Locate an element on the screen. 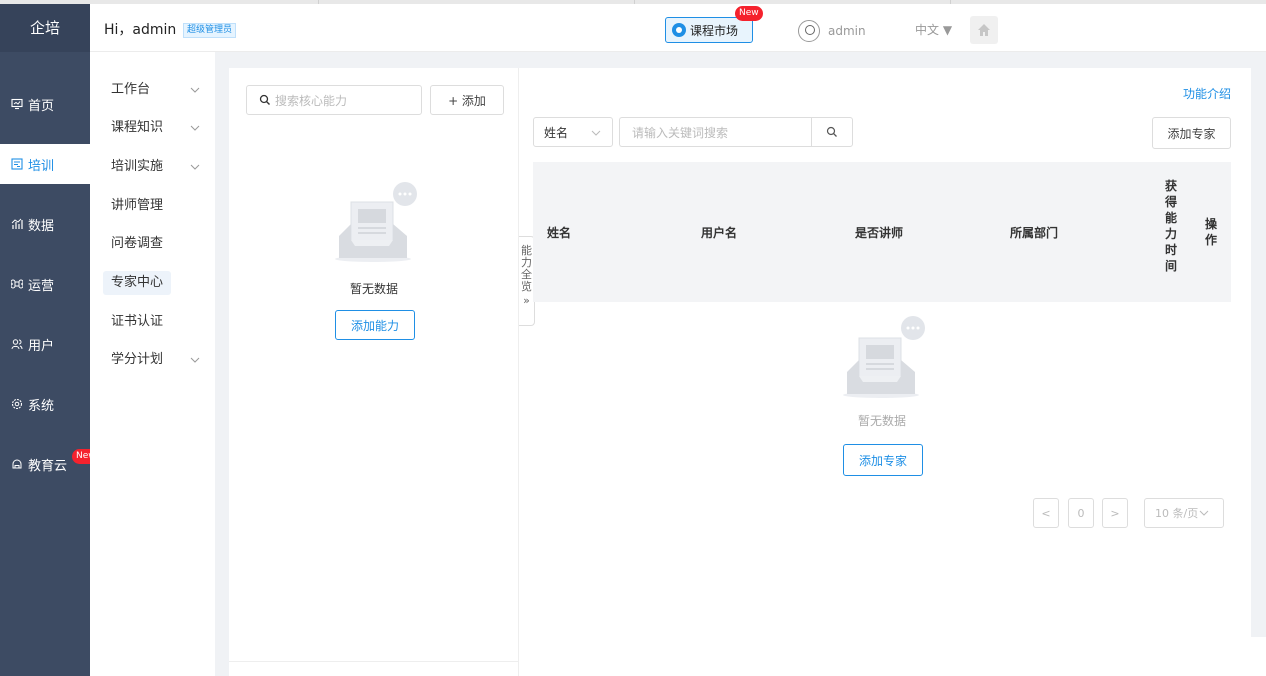  column-header-is-lecturer: 是否讲师 is located at coordinates (879, 233).